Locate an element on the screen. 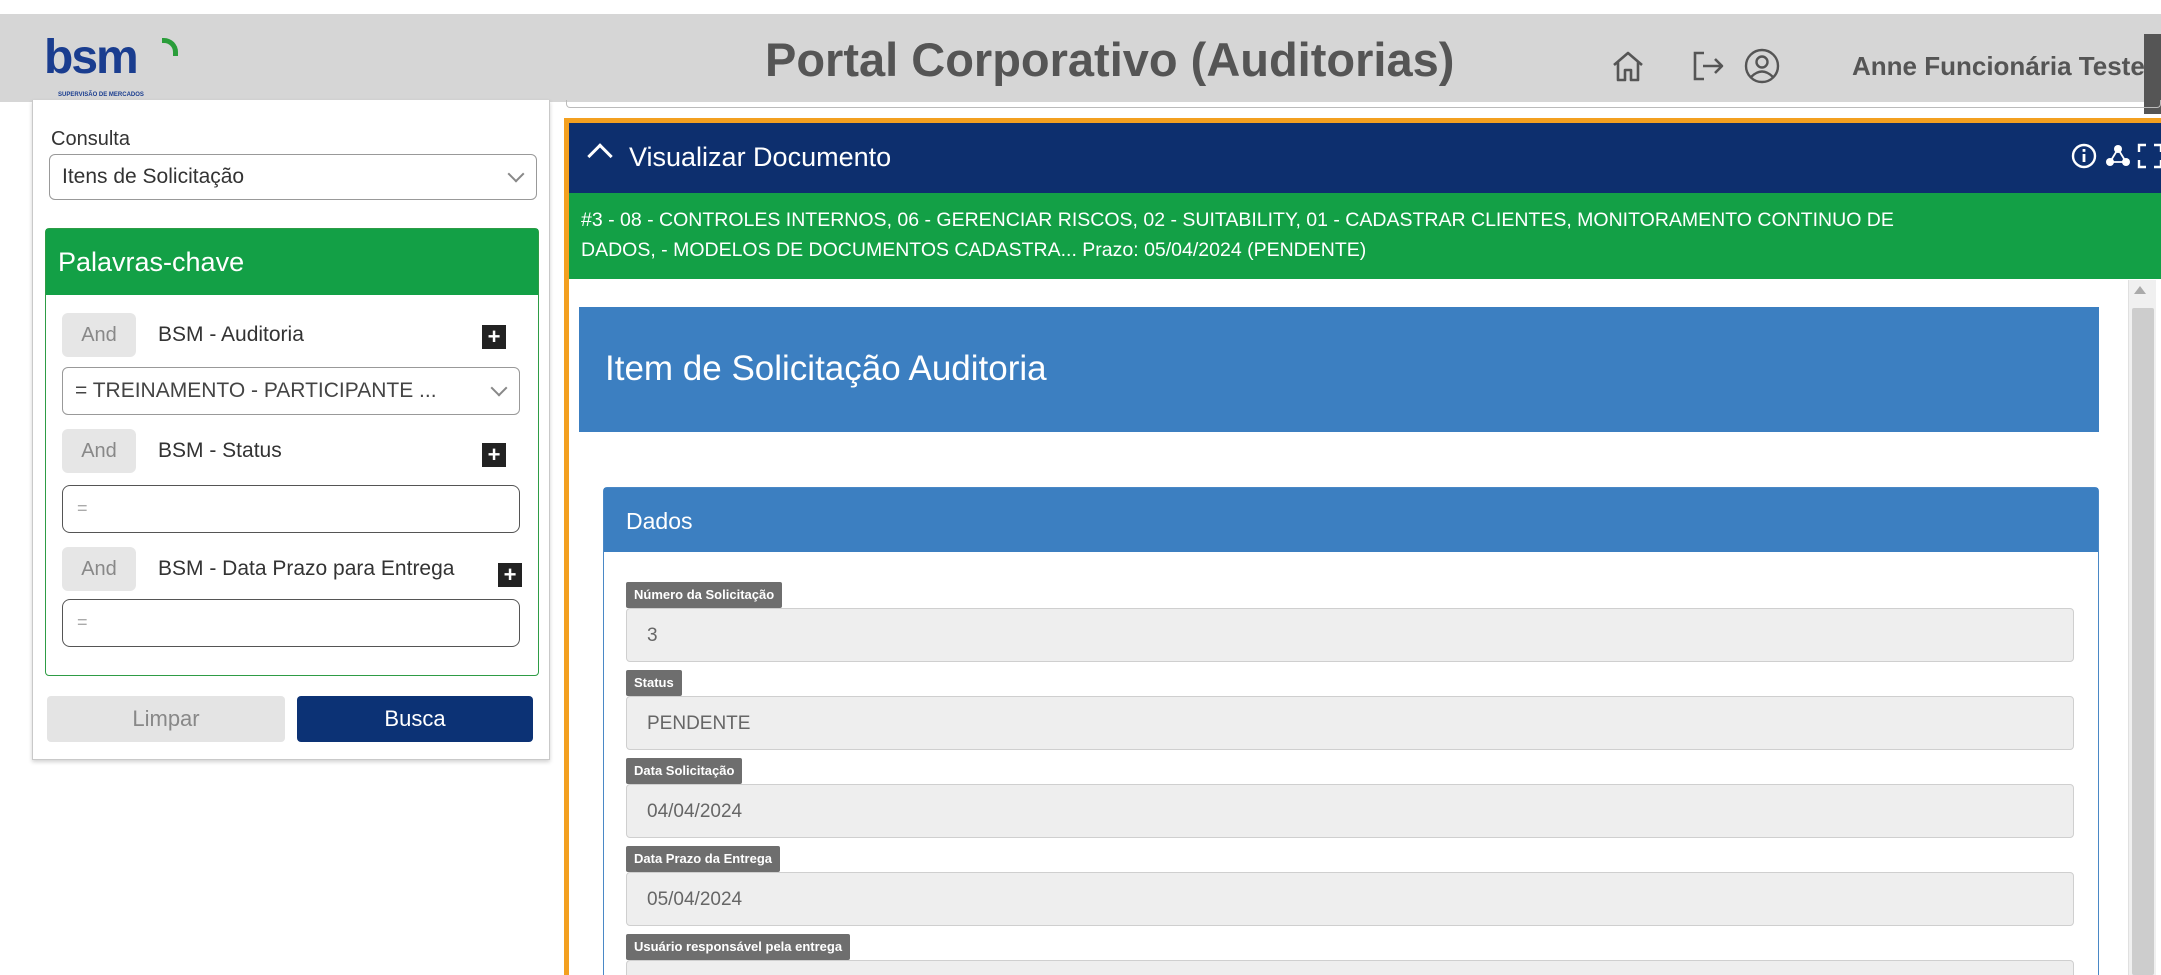 Image resolution: width=2161 pixels, height=975 pixels. keywords-title: Palavras-chave is located at coordinates (292, 262).